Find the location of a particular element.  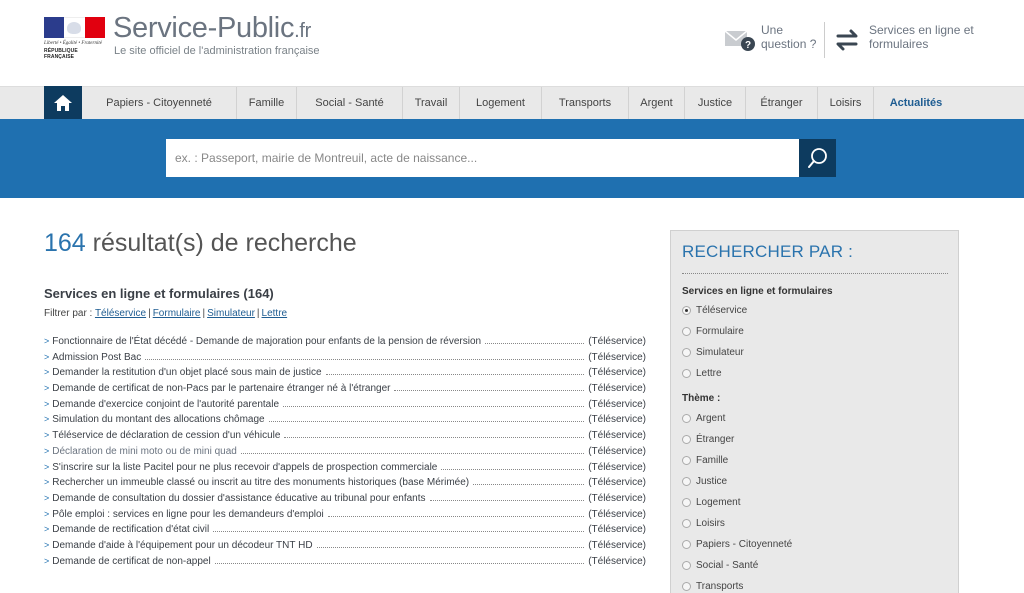

nav-item-famille: Famille is located at coordinates (267, 103).